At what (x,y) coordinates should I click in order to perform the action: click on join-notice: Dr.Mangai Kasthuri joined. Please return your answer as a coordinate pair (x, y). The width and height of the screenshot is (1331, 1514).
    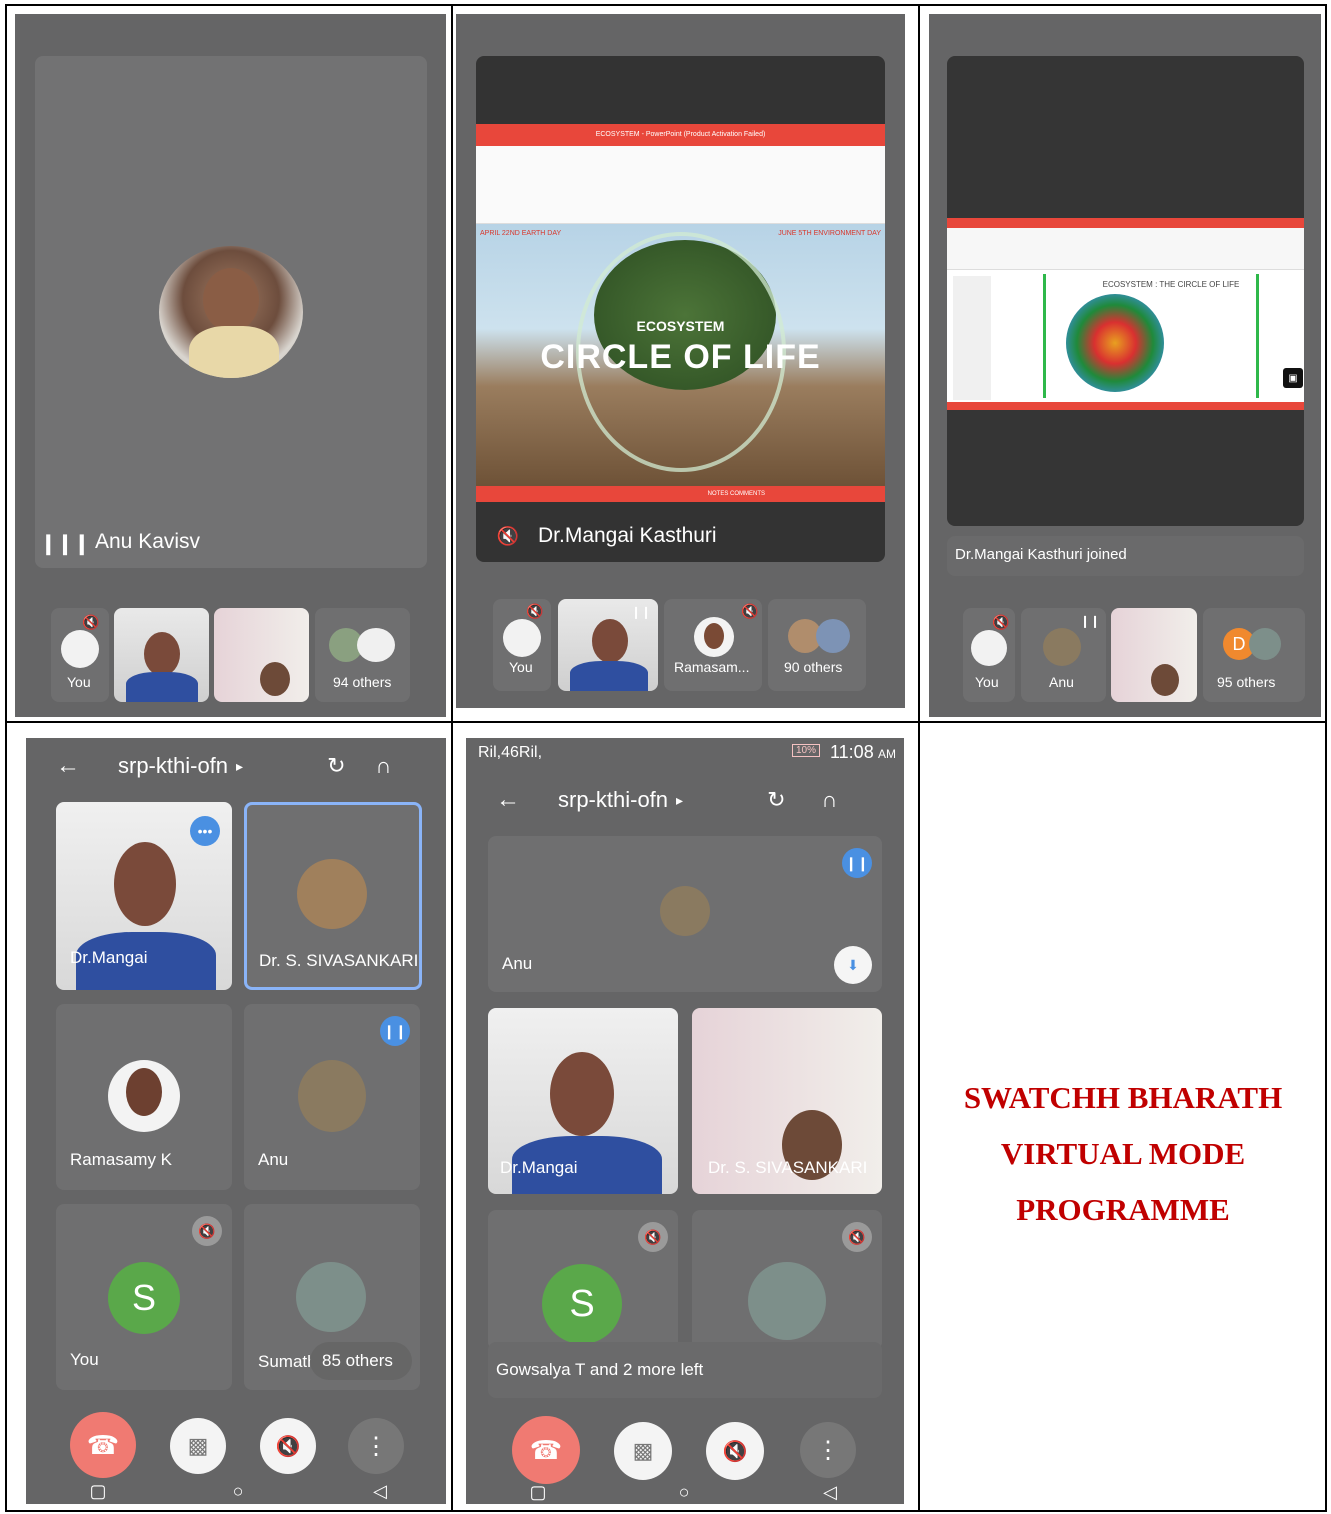
    Looking at the image, I should click on (1041, 554).